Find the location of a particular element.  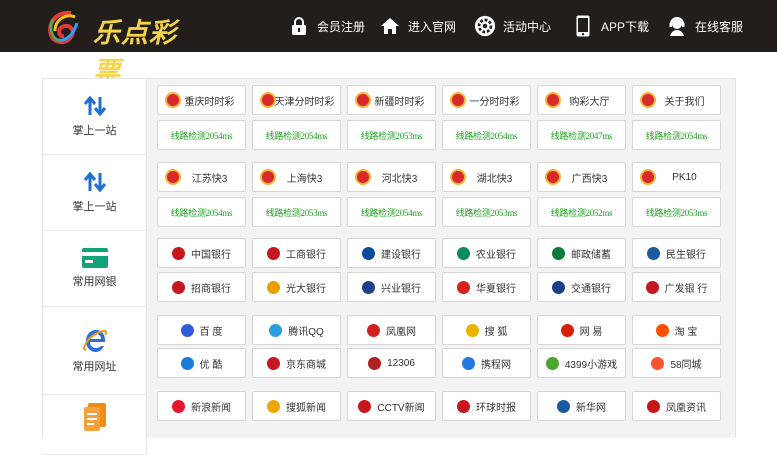

bank-link: 广发银 行 is located at coordinates (676, 287).